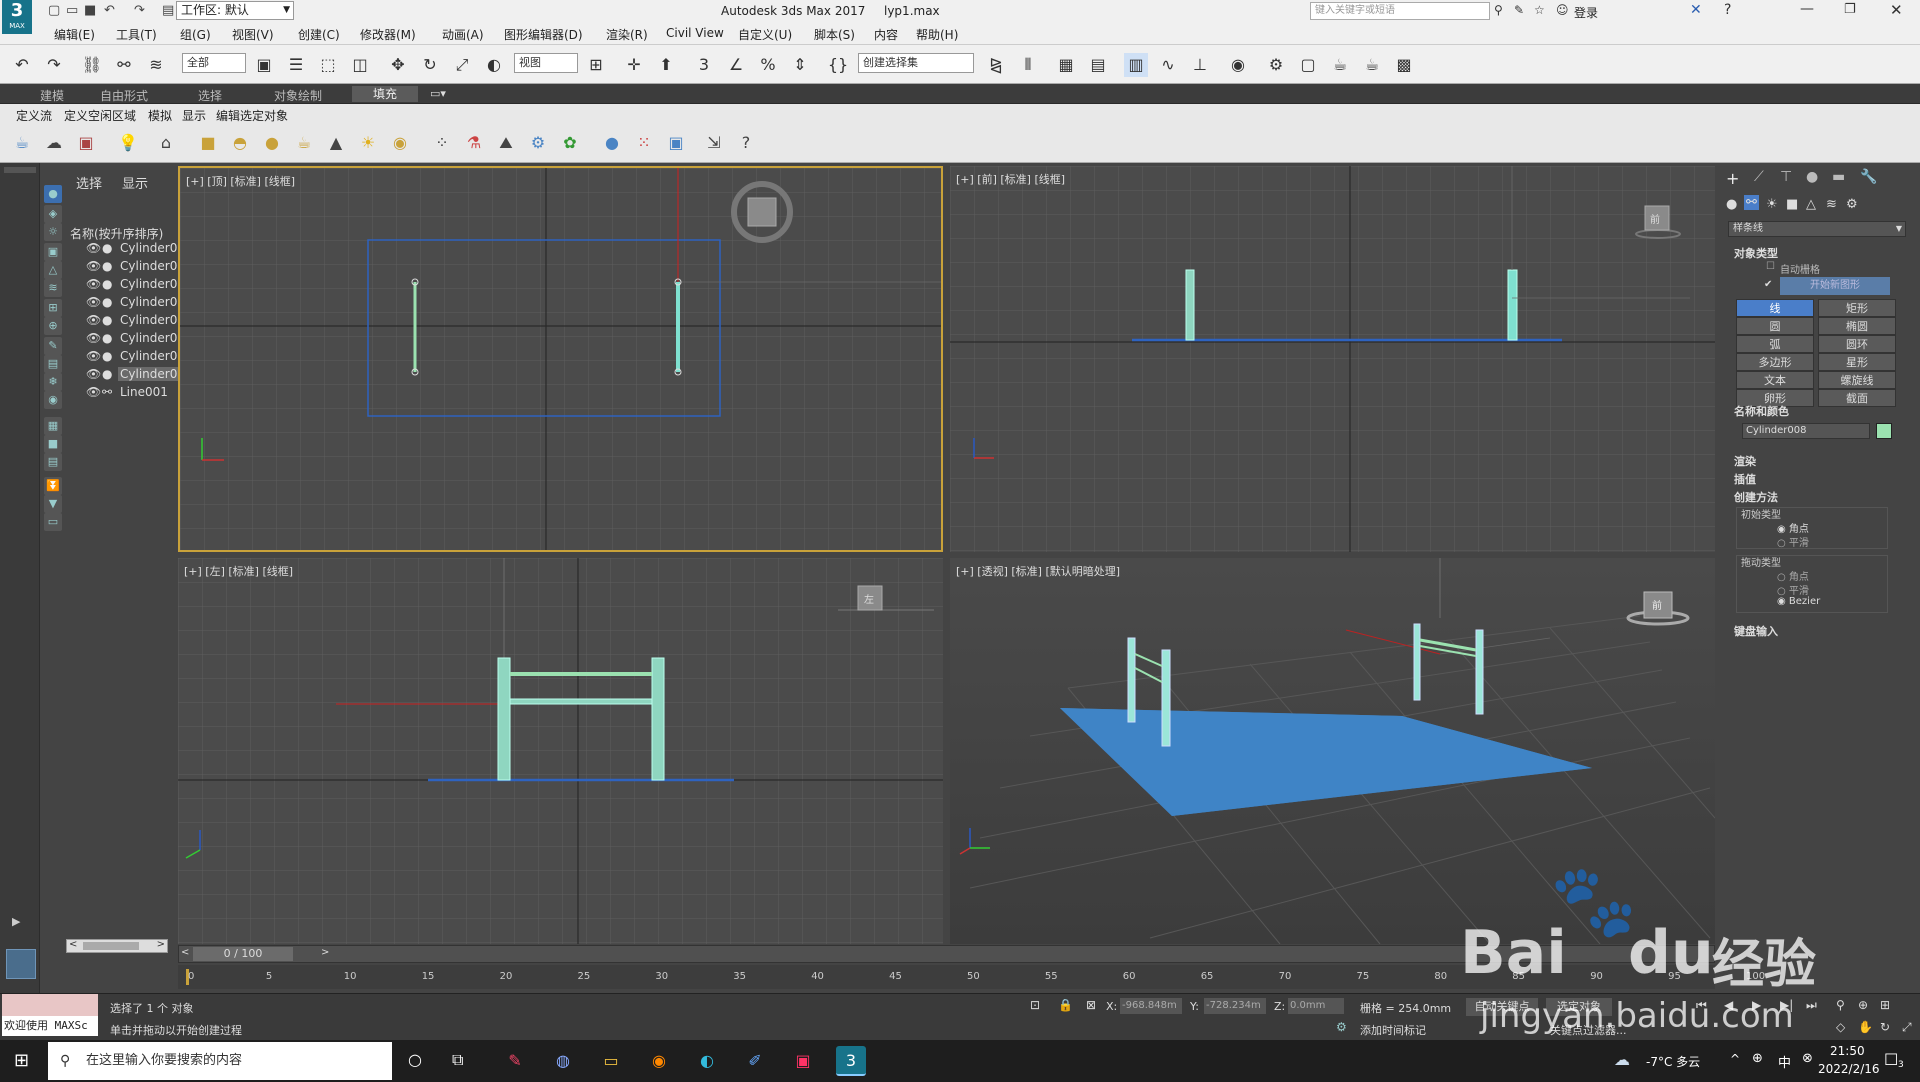 The image size is (1920, 1082). Describe the element at coordinates (1811, 204) in the screenshot. I see `helpers-icon: △` at that location.